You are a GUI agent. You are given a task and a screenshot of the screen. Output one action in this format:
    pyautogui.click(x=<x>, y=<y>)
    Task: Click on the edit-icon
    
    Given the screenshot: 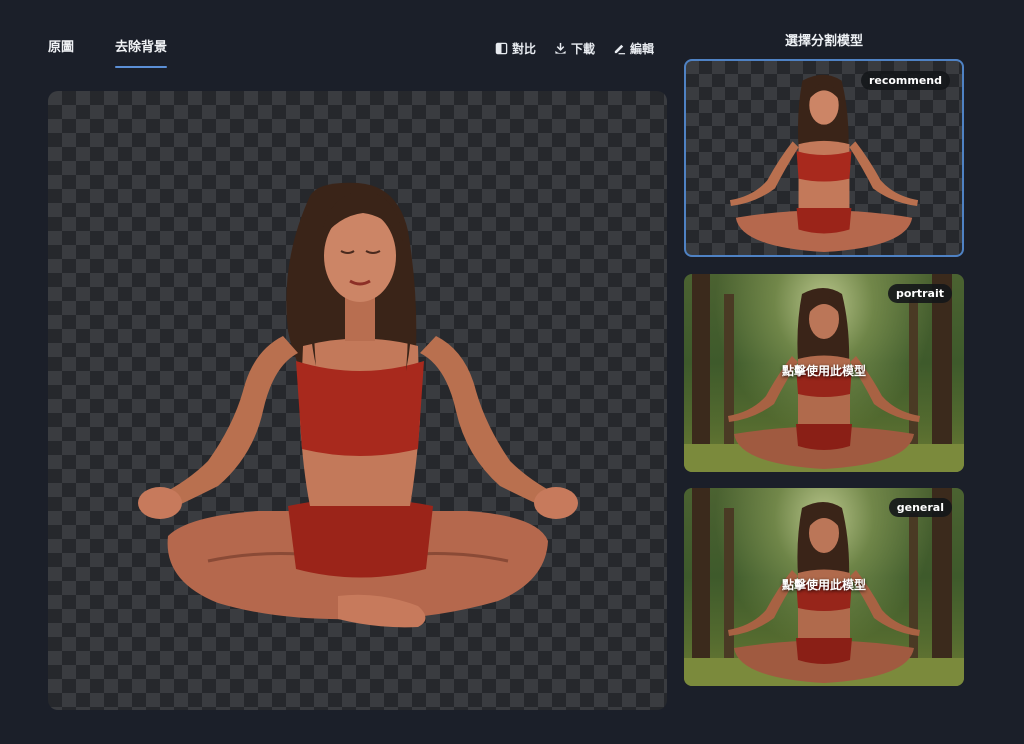 What is the action you would take?
    pyautogui.click(x=620, y=49)
    